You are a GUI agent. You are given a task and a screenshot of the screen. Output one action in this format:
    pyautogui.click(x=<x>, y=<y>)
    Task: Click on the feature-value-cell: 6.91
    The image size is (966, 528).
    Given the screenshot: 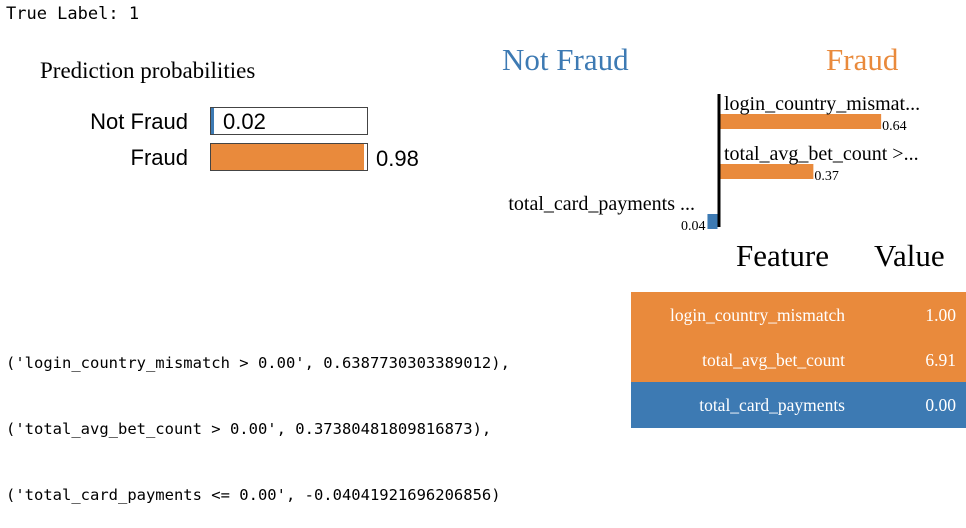 What is the action you would take?
    pyautogui.click(x=940, y=360)
    